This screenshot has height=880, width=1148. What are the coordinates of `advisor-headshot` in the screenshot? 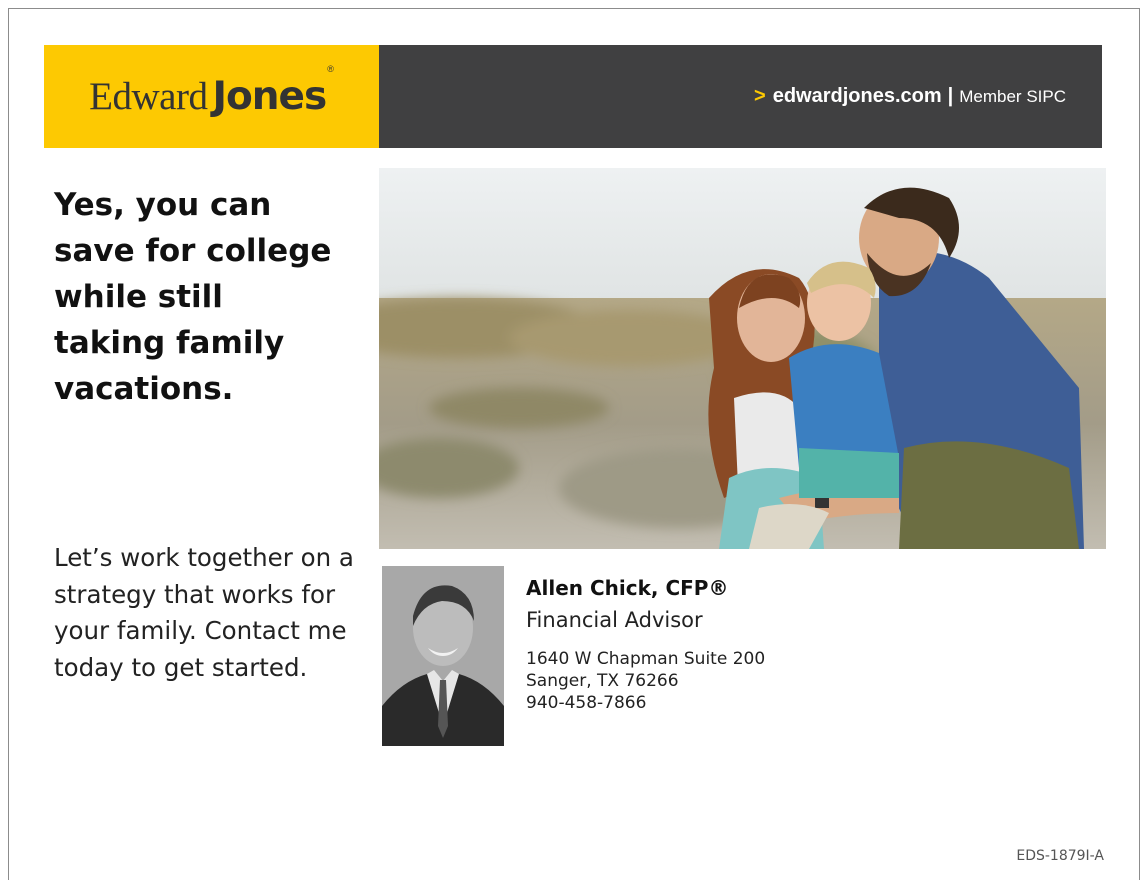 It's located at (443, 656).